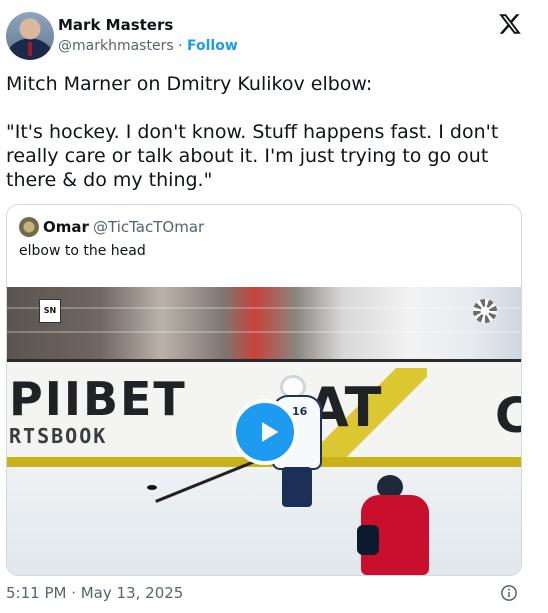 This screenshot has height=613, width=548. What do you see at coordinates (485, 311) in the screenshot?
I see `cbc-logo-icon` at bounding box center [485, 311].